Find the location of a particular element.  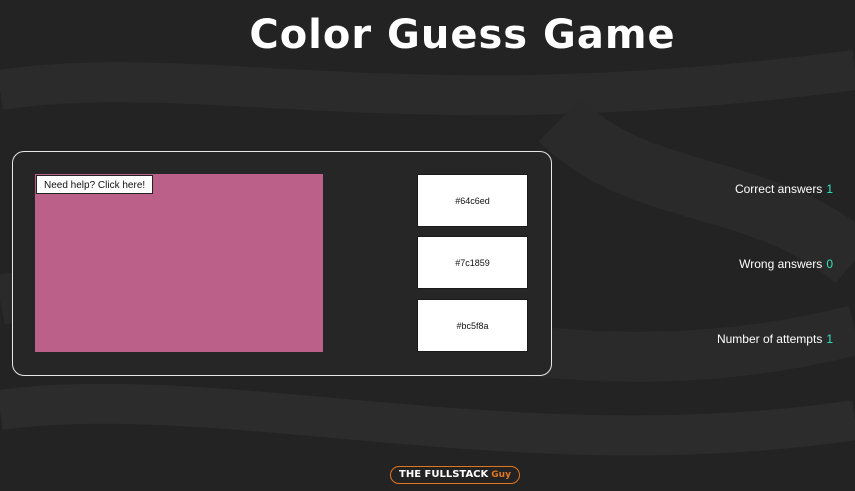

correct-answers-value: 1 is located at coordinates (829, 189).